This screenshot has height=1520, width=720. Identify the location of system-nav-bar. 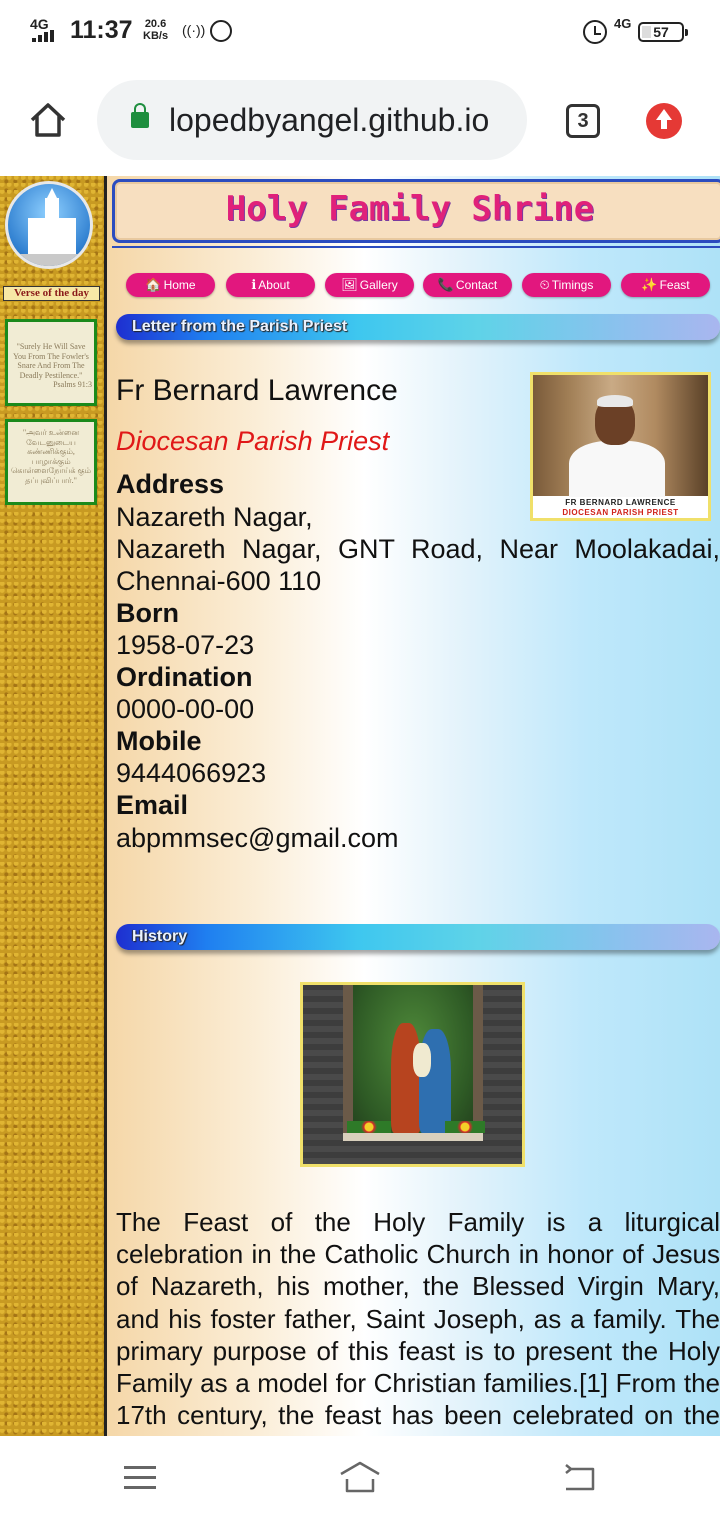
(360, 1478).